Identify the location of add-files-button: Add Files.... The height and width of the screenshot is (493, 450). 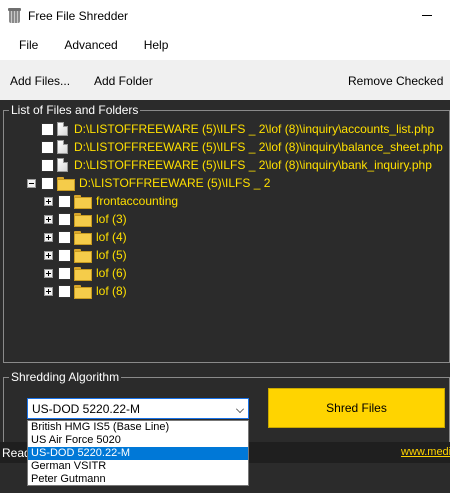
(40, 80).